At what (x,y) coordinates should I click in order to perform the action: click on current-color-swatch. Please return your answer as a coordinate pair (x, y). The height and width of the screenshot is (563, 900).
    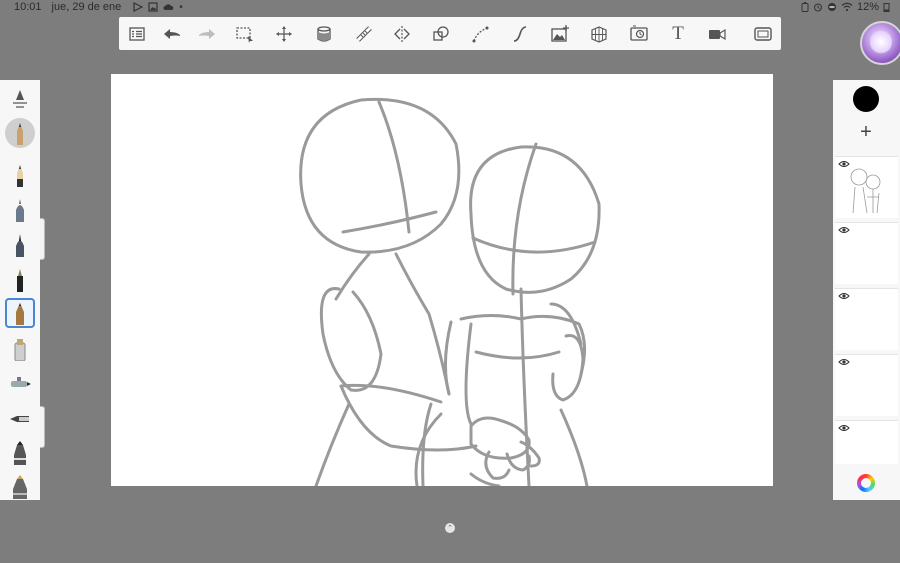
    Looking at the image, I should click on (866, 99).